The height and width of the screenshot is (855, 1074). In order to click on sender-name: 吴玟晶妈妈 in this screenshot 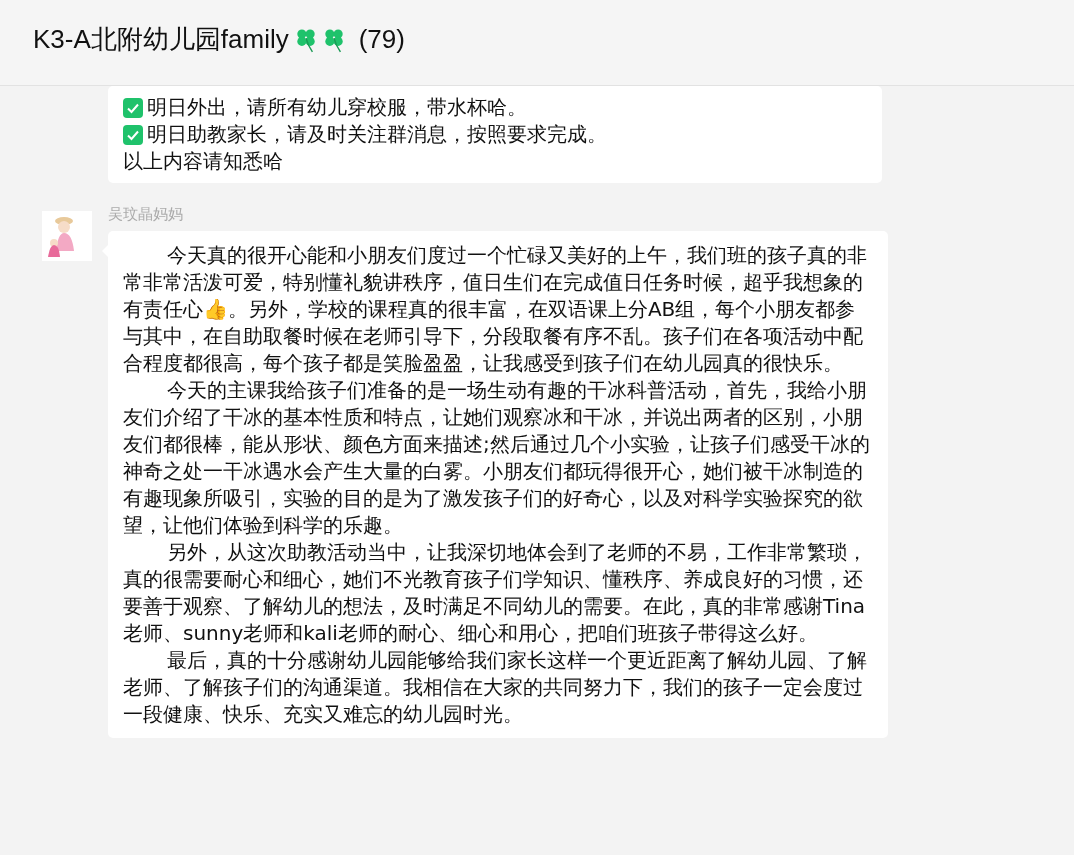, I will do `click(146, 214)`.